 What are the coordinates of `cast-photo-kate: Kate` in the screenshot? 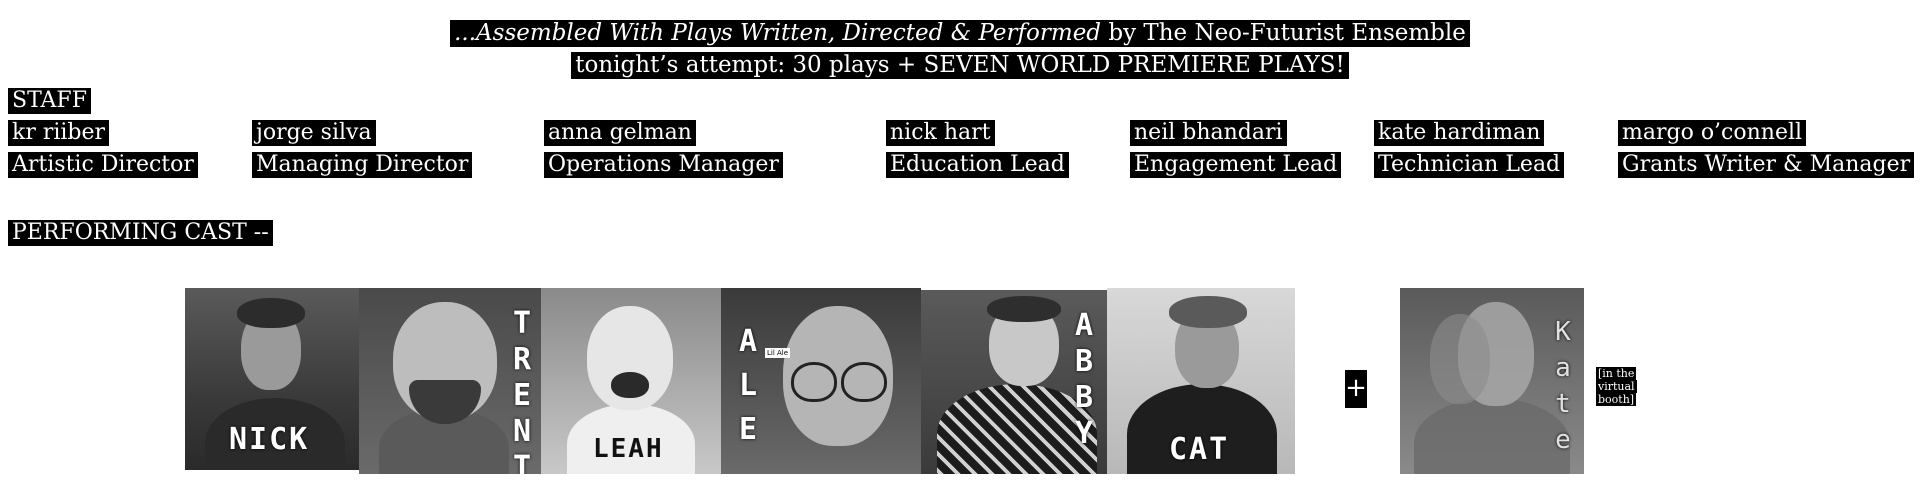 It's located at (1492, 381).